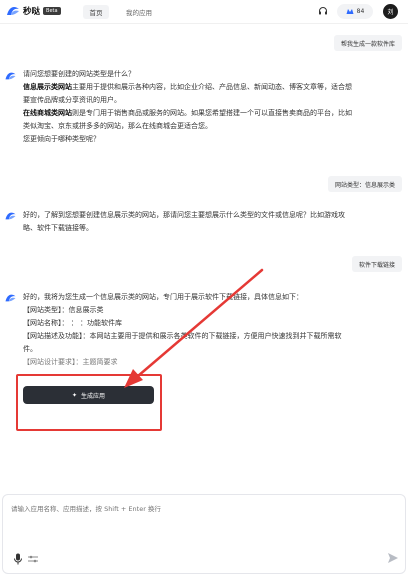  Describe the element at coordinates (201, 509) in the screenshot. I see `message-input` at that location.